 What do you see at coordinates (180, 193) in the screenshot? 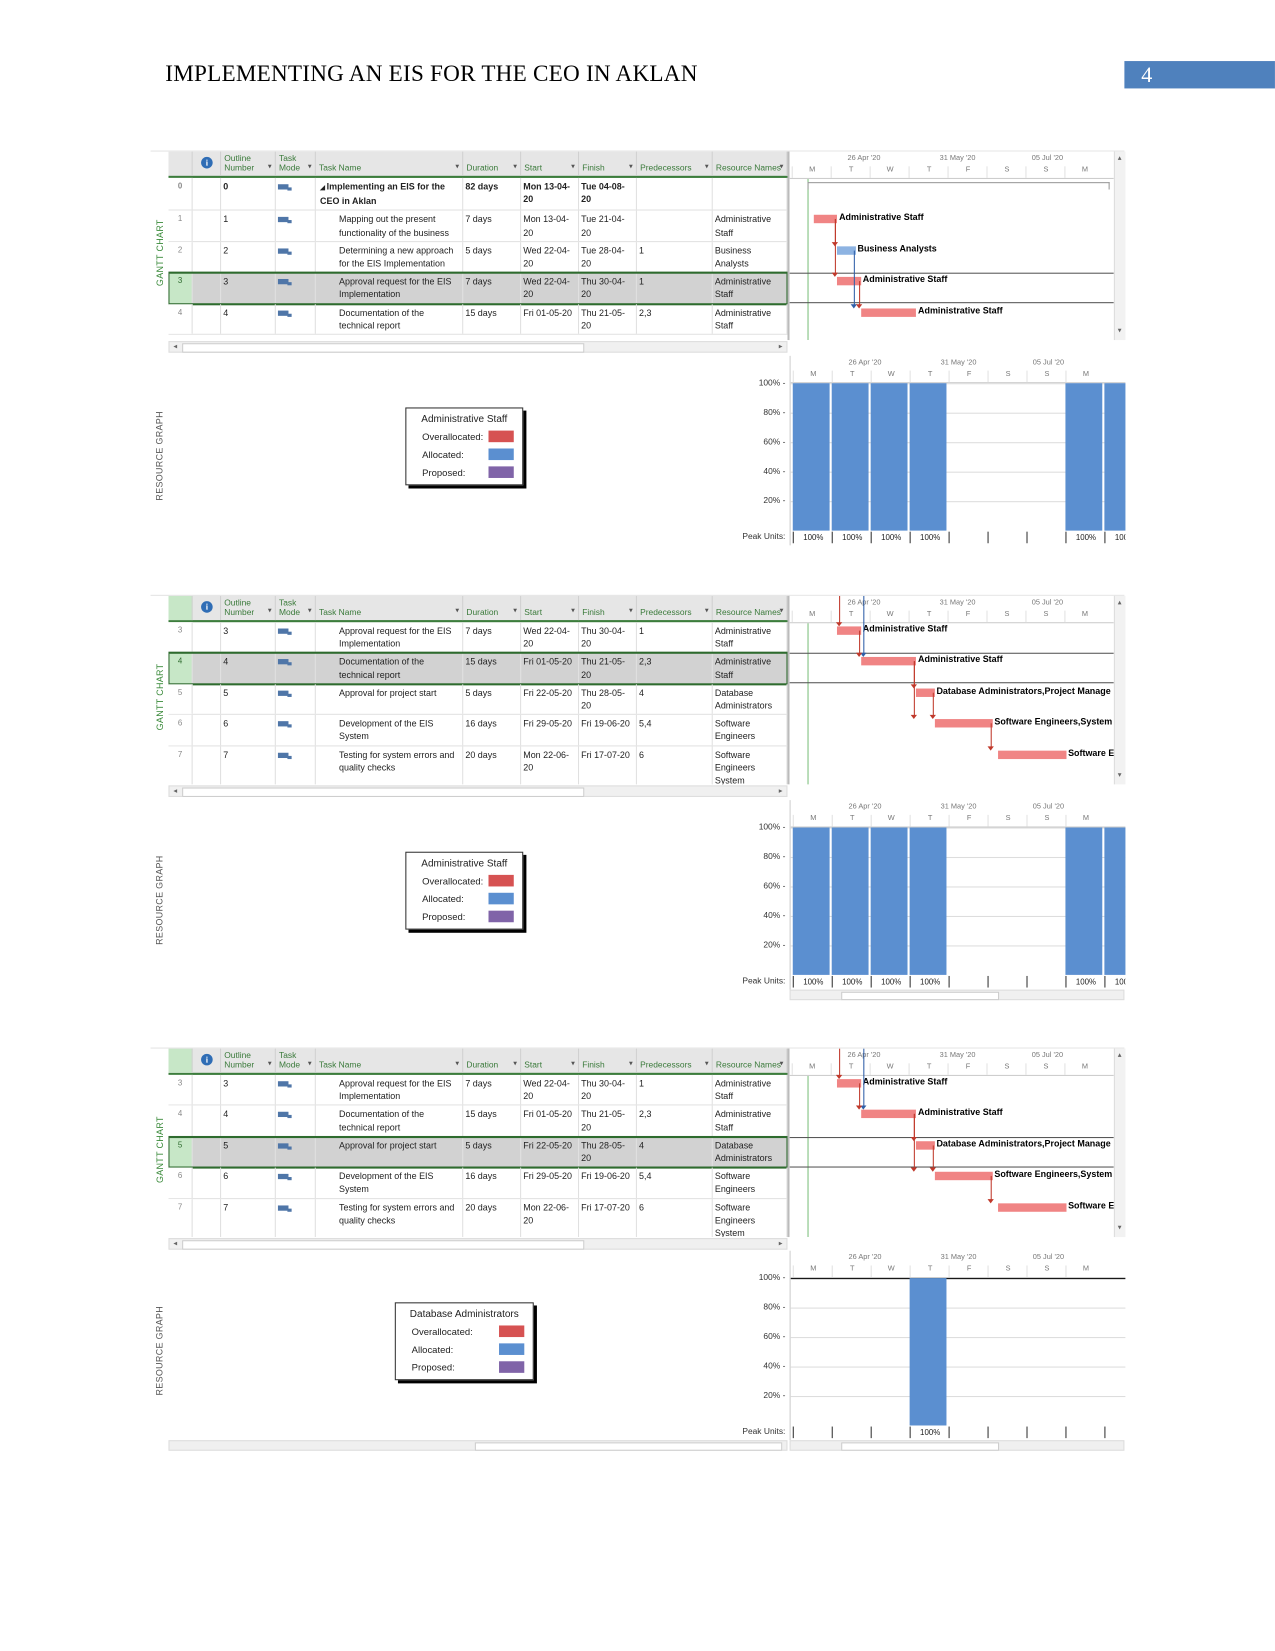
I see `row-id: 0` at bounding box center [180, 193].